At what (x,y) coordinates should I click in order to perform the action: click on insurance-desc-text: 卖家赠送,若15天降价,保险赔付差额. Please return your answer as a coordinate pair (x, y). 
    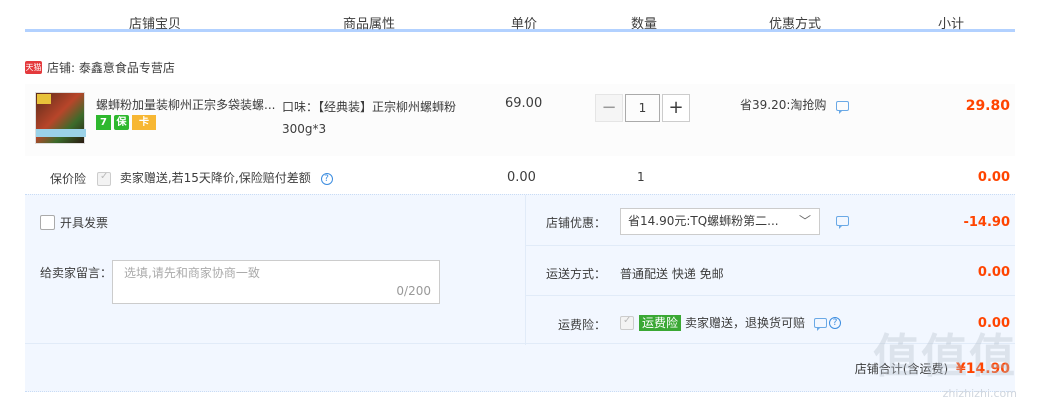
    Looking at the image, I should click on (215, 178).